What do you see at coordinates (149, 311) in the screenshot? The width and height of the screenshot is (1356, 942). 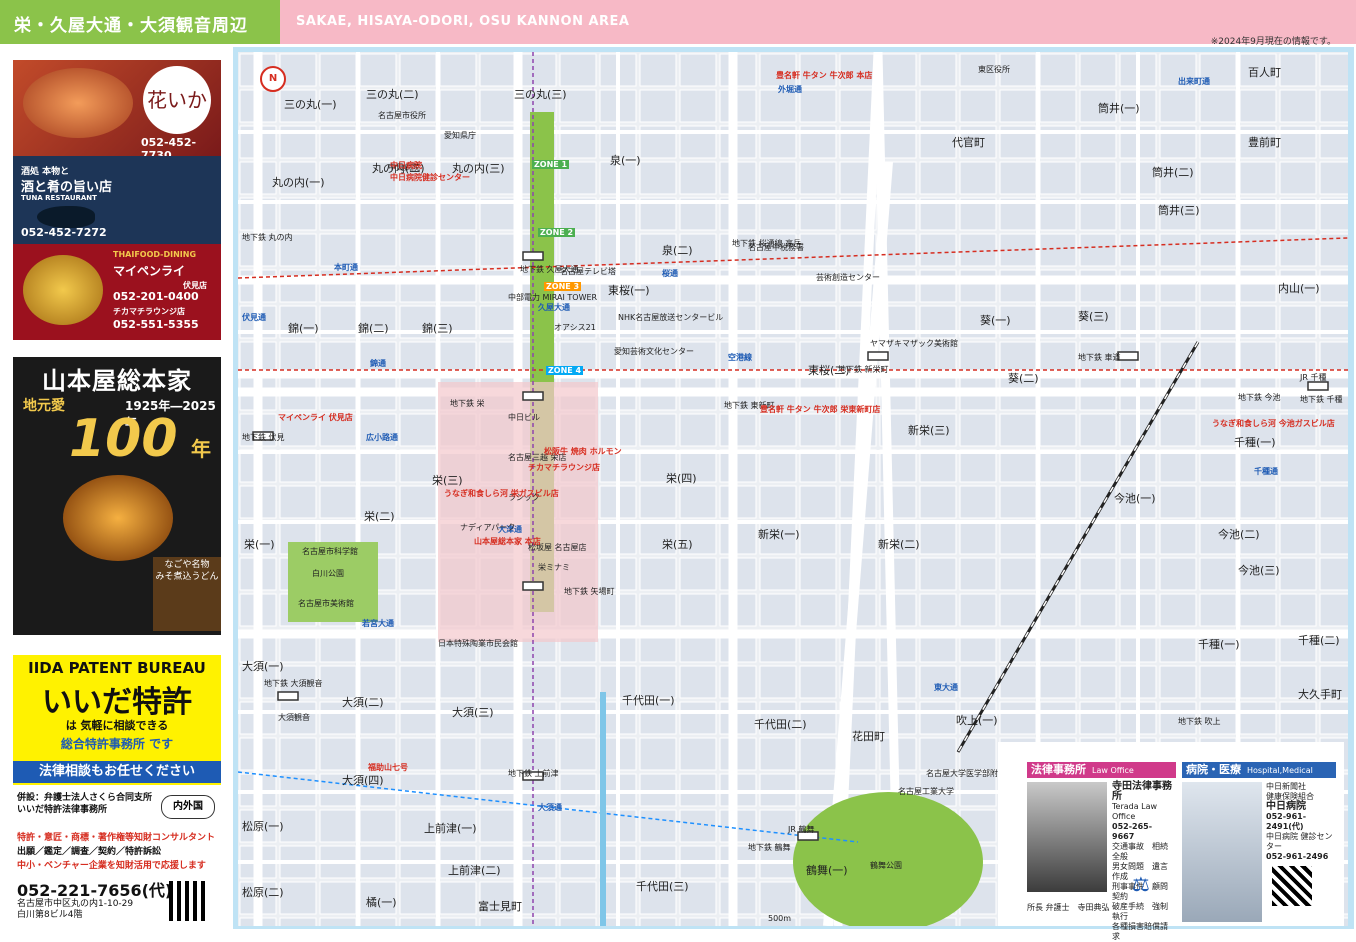 I see `thai-branch-2: チカマチラウンジ店` at bounding box center [149, 311].